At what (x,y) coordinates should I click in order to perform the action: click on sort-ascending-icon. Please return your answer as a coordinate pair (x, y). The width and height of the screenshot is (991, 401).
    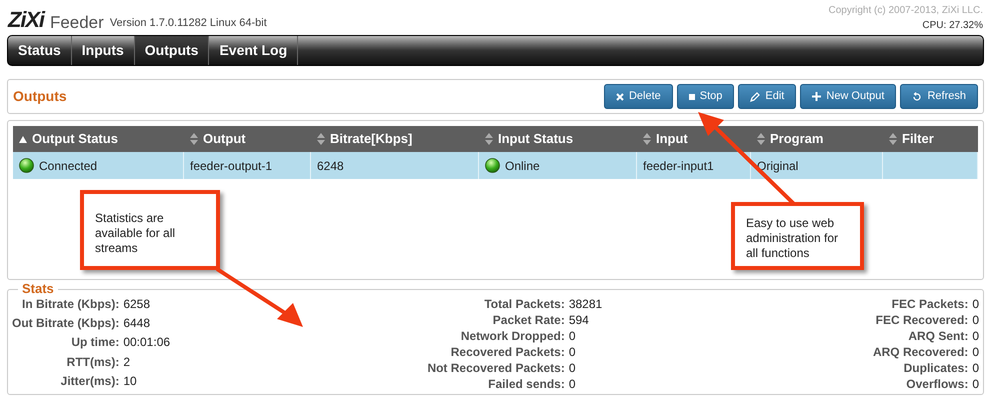
    Looking at the image, I should click on (23, 139).